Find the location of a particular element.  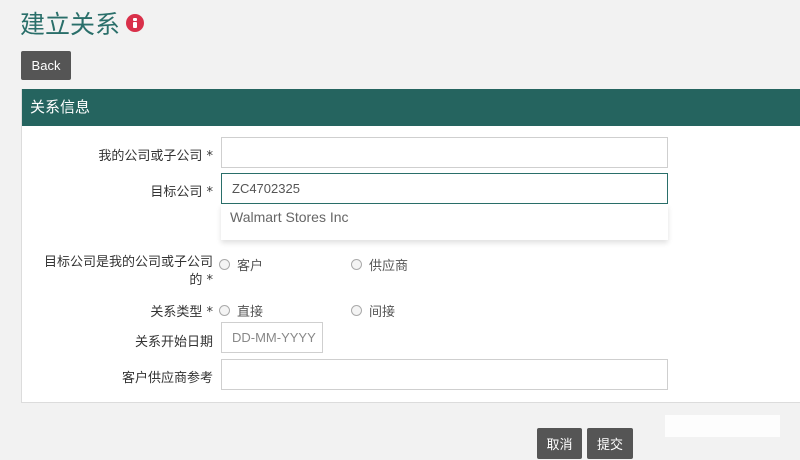

relation-type-label: 关系类型 * is located at coordinates (181, 312).